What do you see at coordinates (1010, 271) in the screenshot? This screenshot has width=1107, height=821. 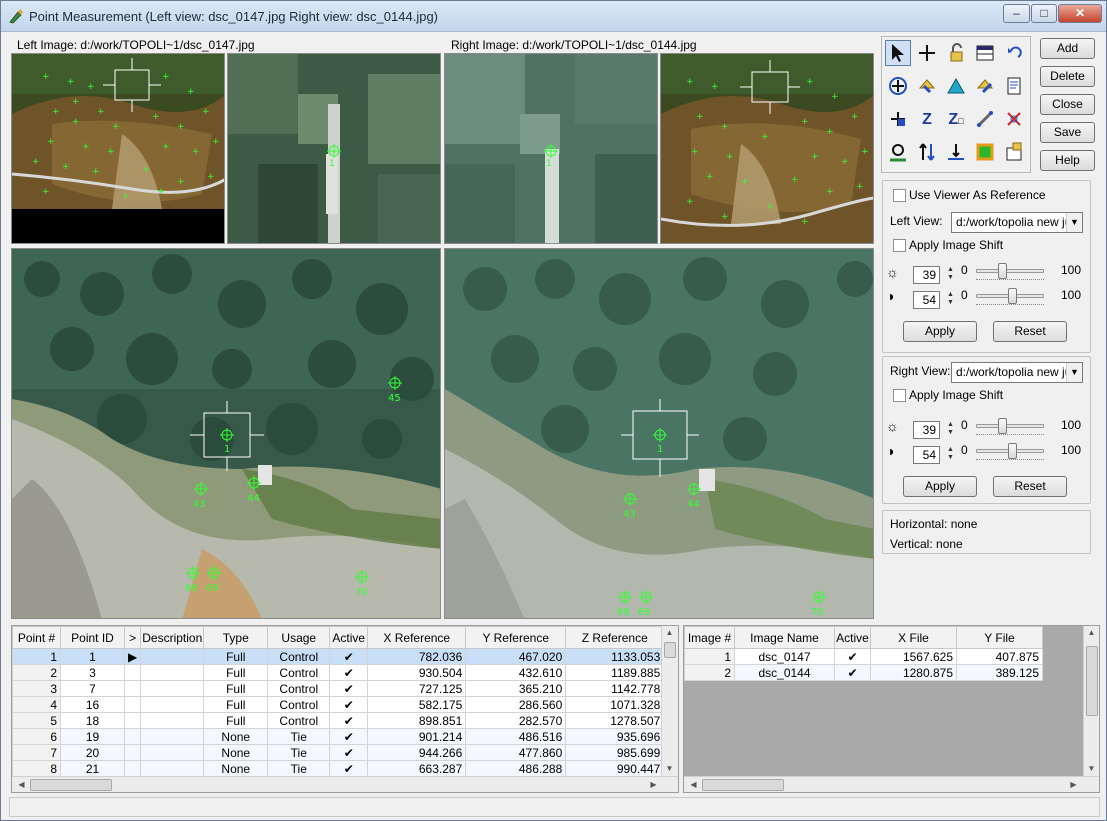 I see `left-brightness-slider` at bounding box center [1010, 271].